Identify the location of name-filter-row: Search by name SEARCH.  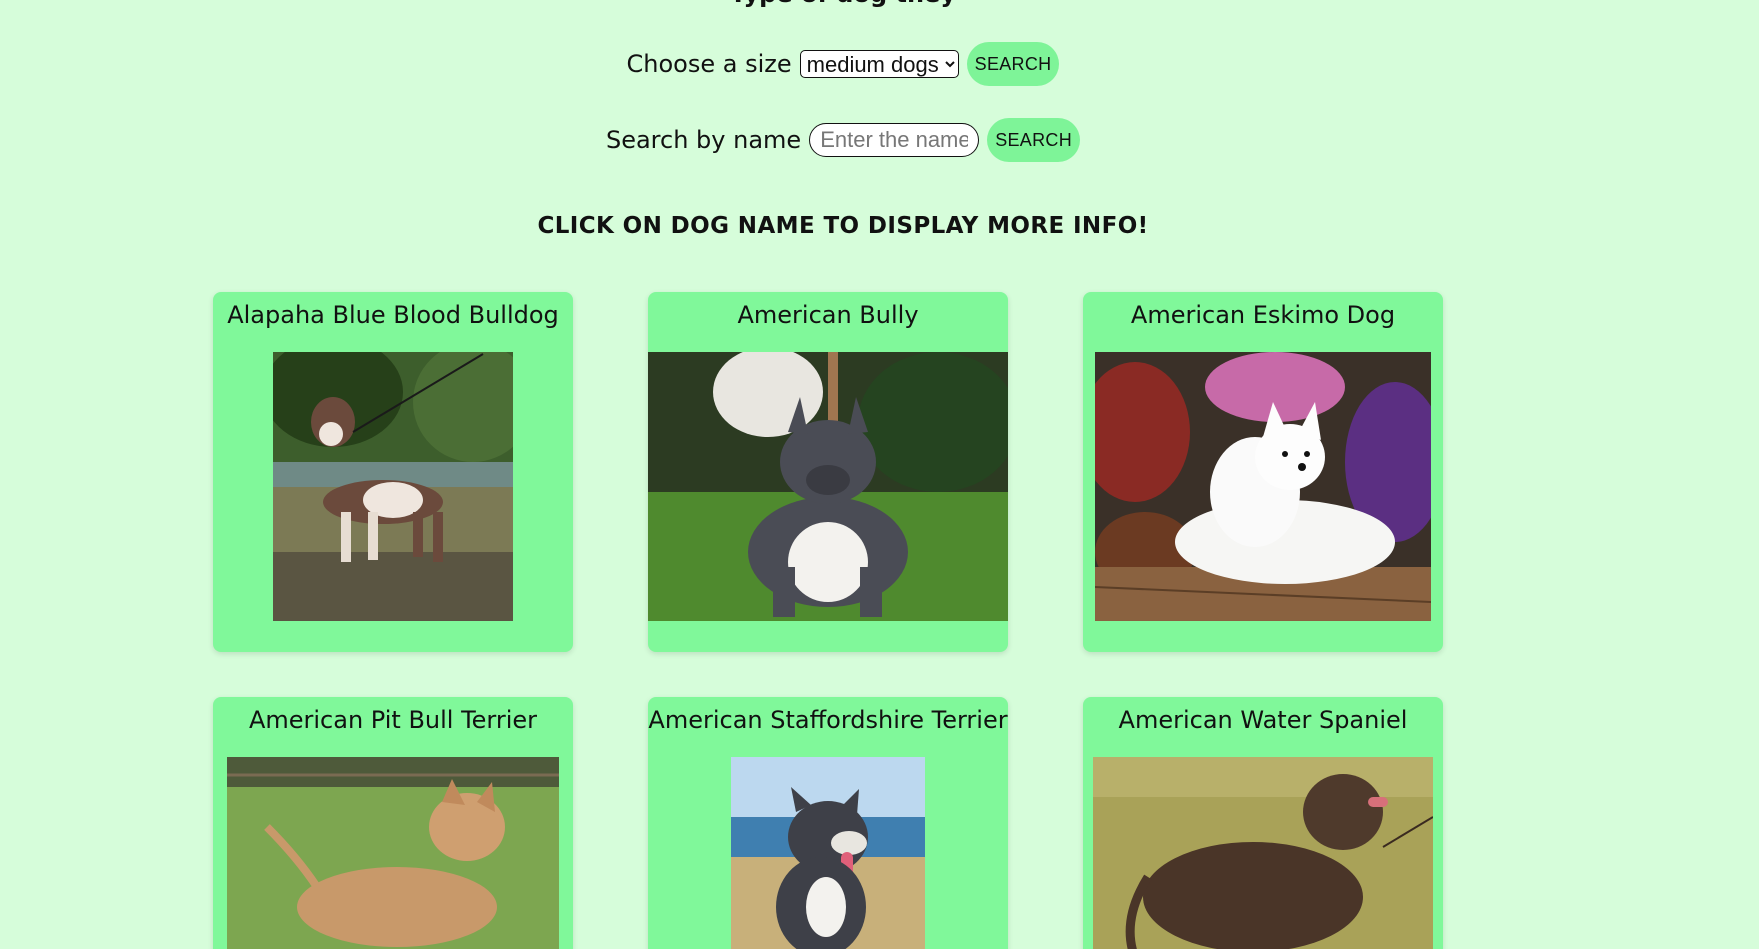
(843, 140).